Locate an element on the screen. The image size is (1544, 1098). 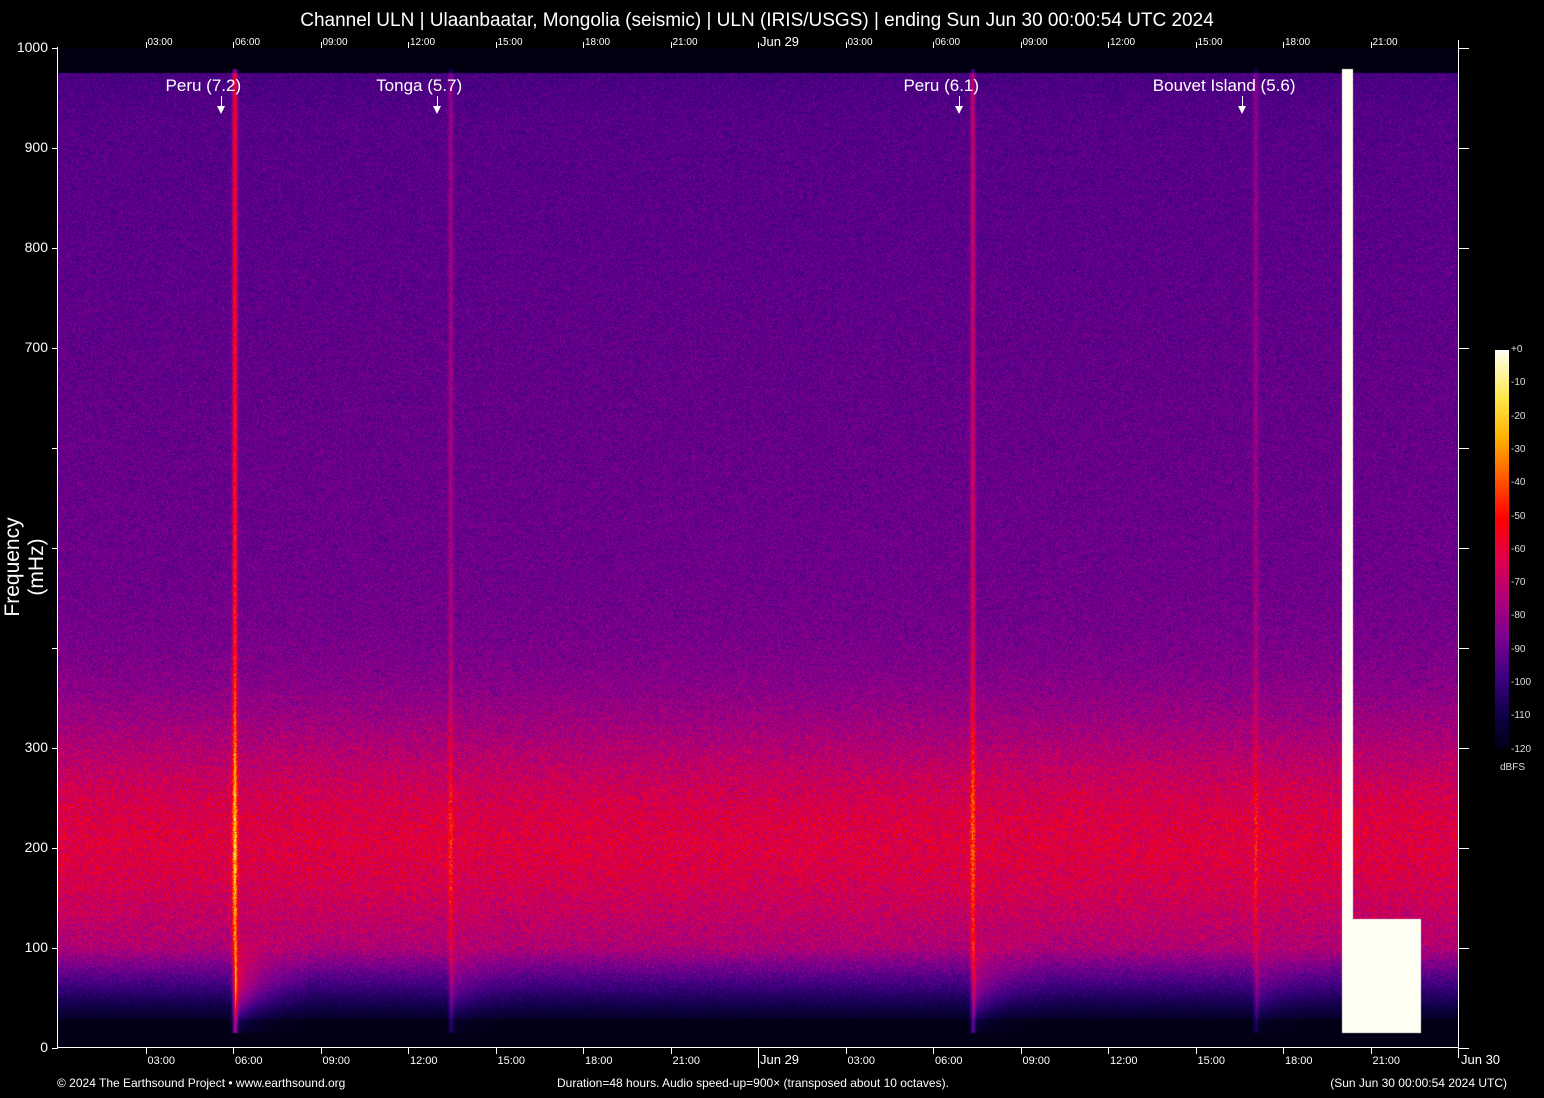
colorbar is located at coordinates (1502, 550).